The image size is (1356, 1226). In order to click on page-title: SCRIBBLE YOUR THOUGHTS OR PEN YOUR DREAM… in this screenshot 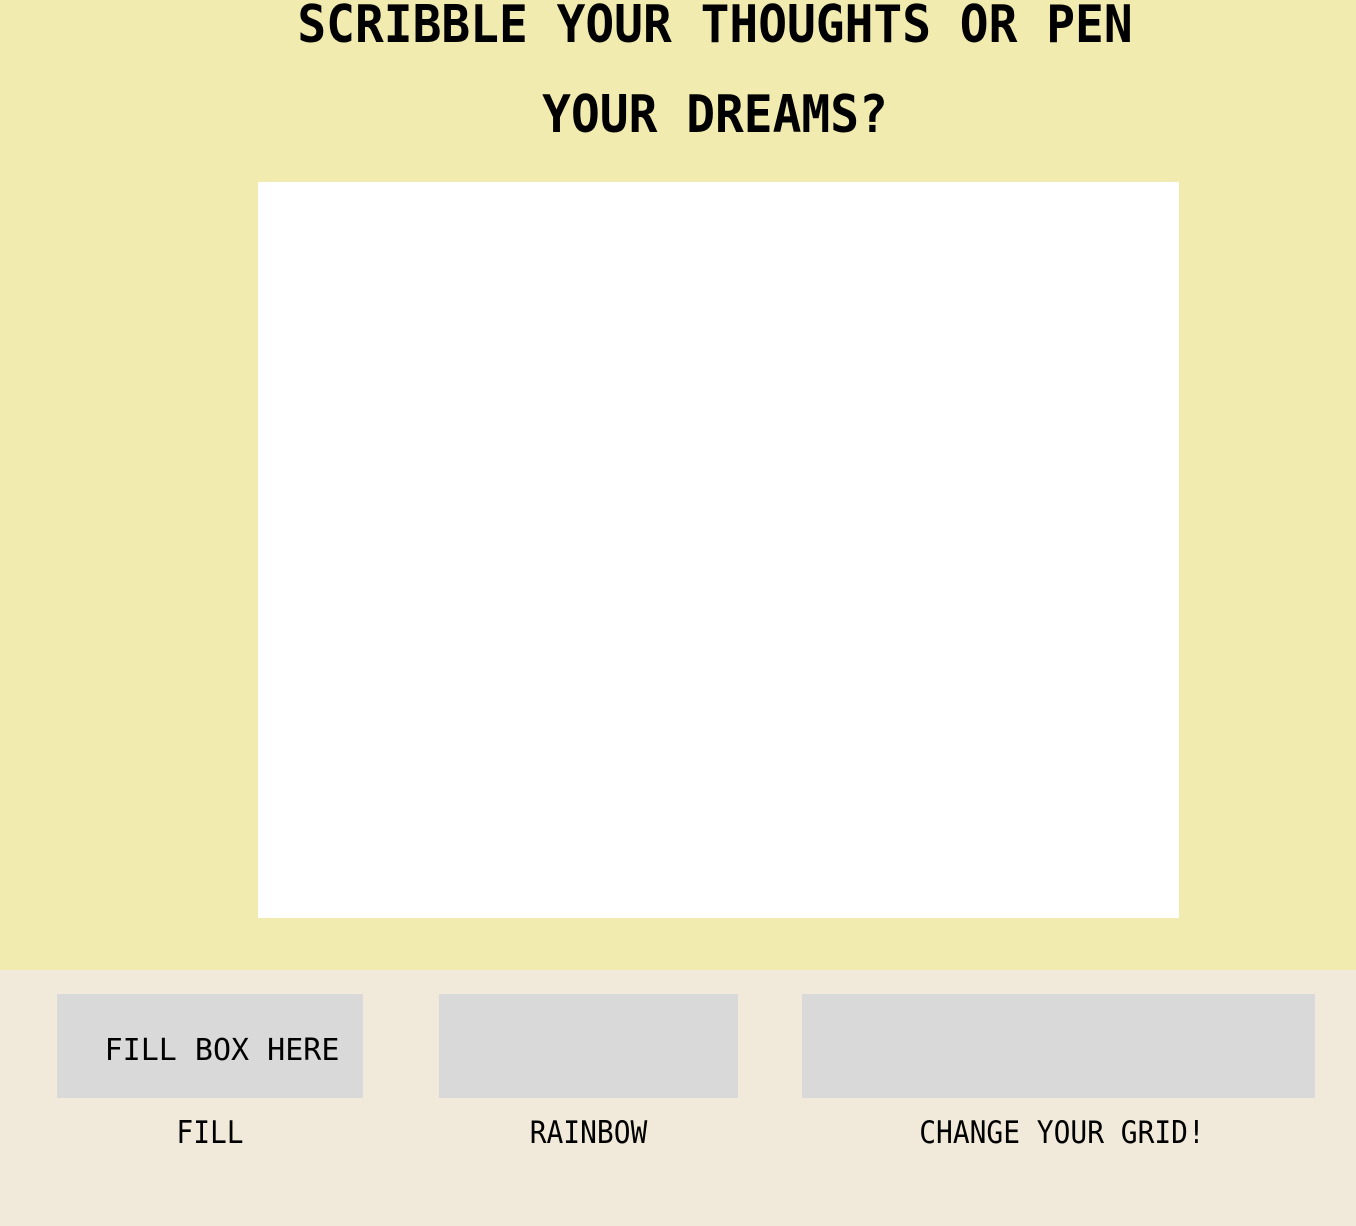, I will do `click(715, 72)`.